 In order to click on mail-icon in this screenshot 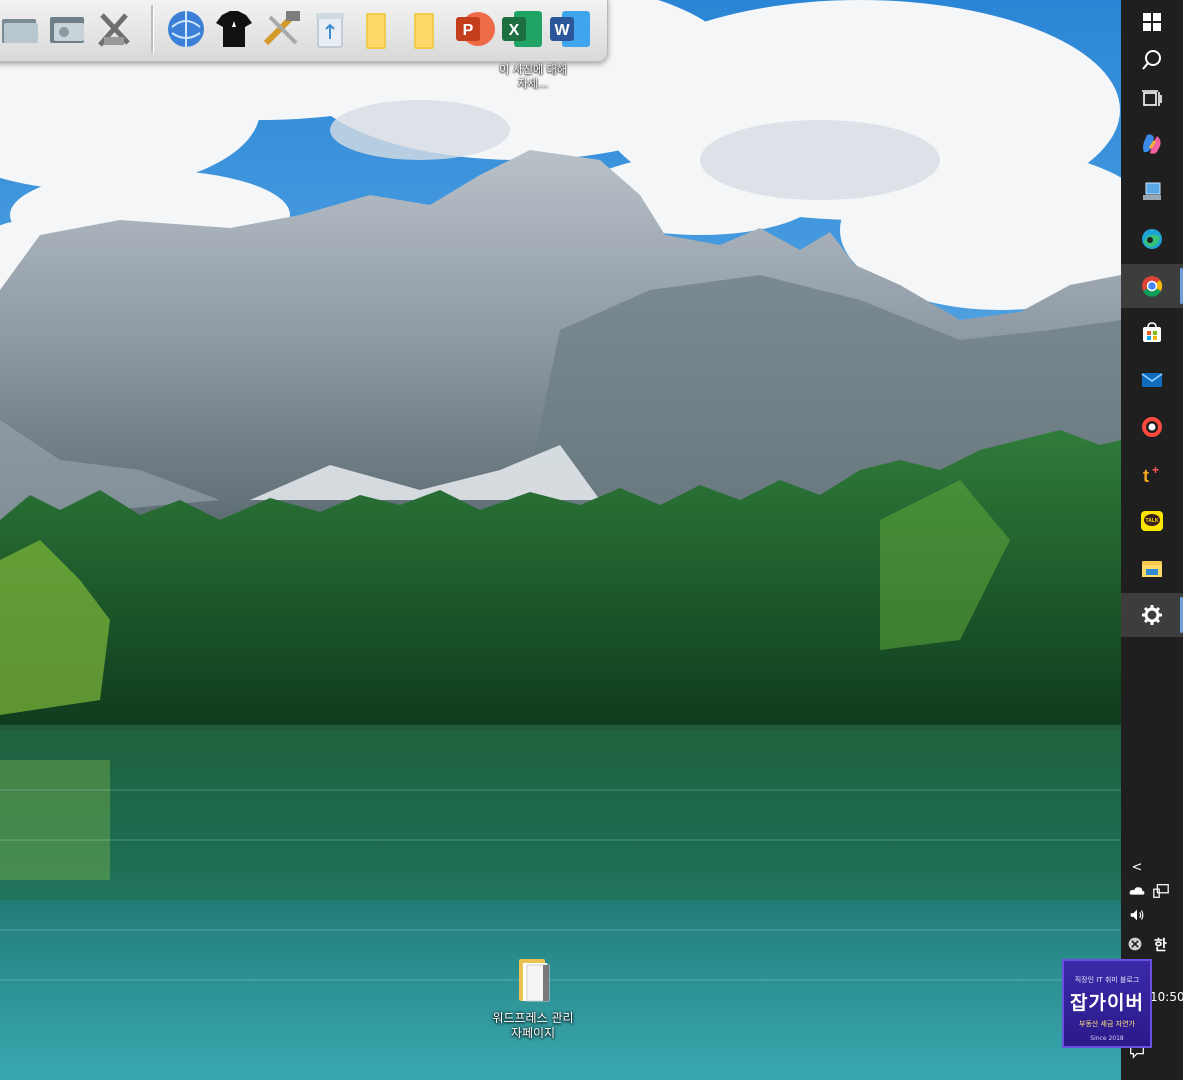, I will do `click(1152, 380)`.